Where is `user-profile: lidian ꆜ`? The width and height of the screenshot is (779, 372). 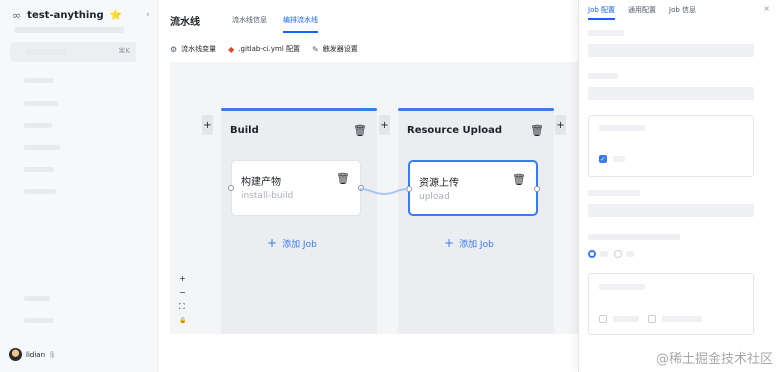 user-profile: lidian ꆜ is located at coordinates (32, 354).